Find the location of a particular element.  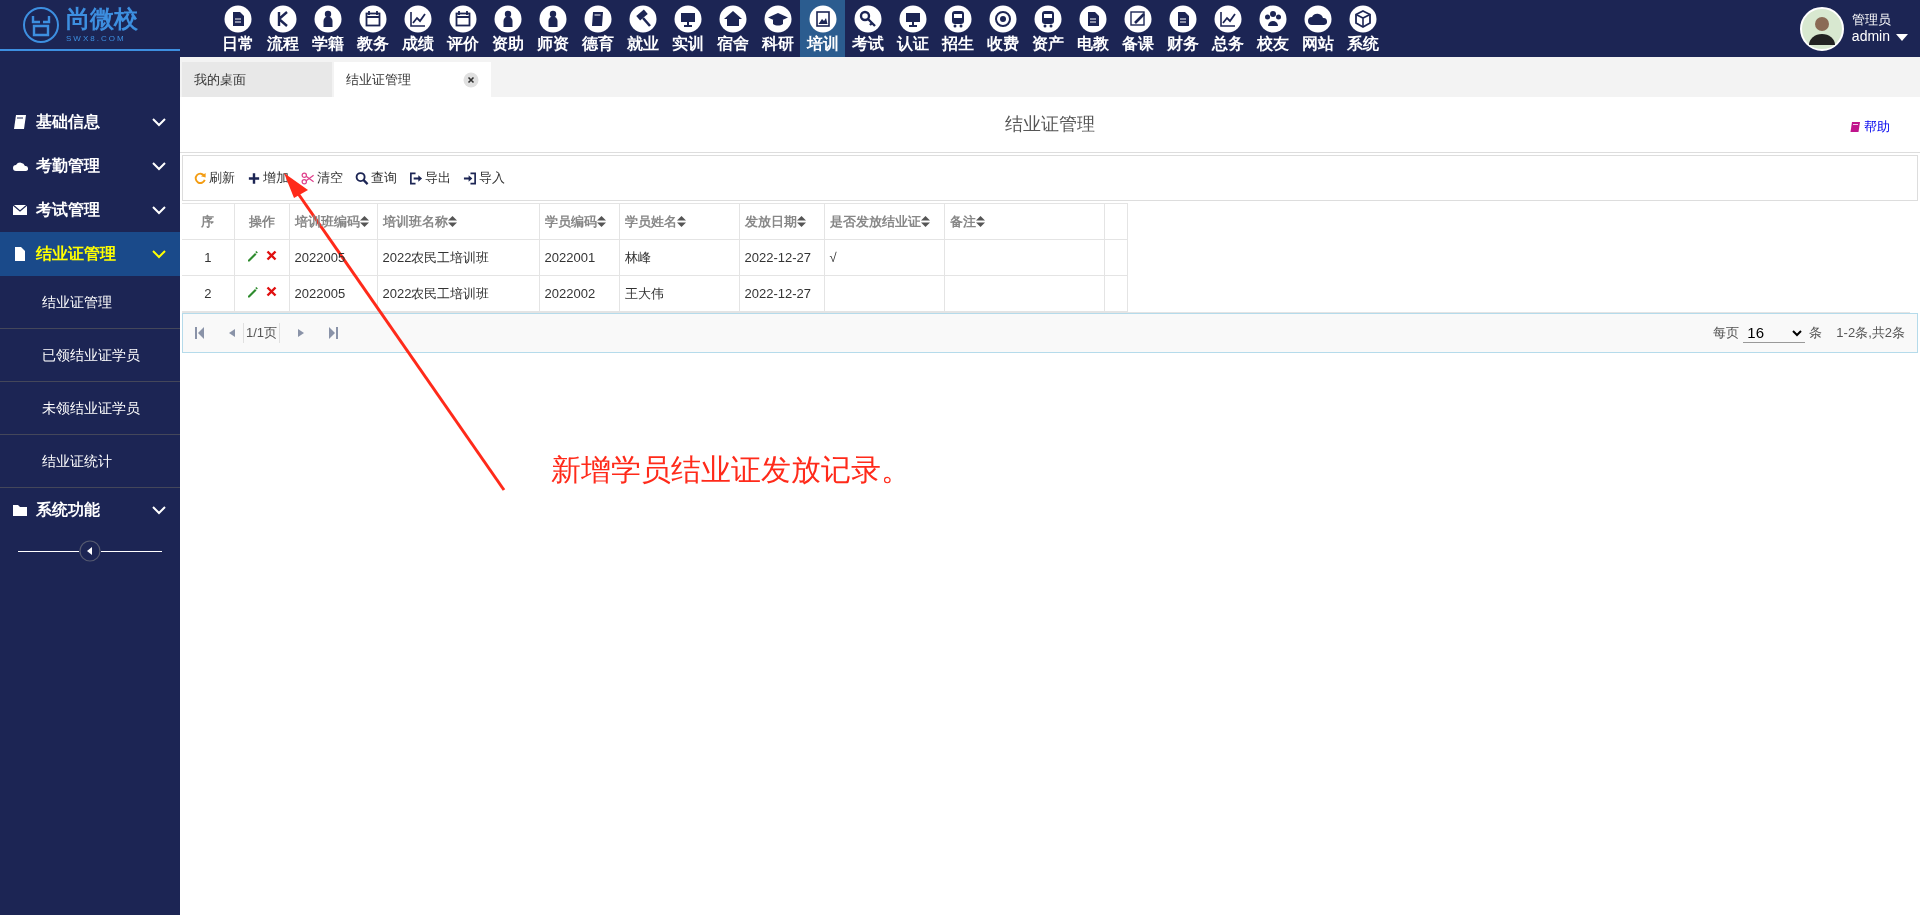

caret-icon is located at coordinates (1902, 37).